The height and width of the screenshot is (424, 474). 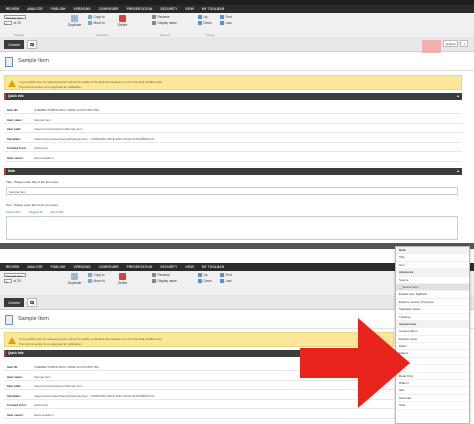 What do you see at coordinates (99, 280) in the screenshot?
I see `move-to-label-2: Move to` at bounding box center [99, 280].